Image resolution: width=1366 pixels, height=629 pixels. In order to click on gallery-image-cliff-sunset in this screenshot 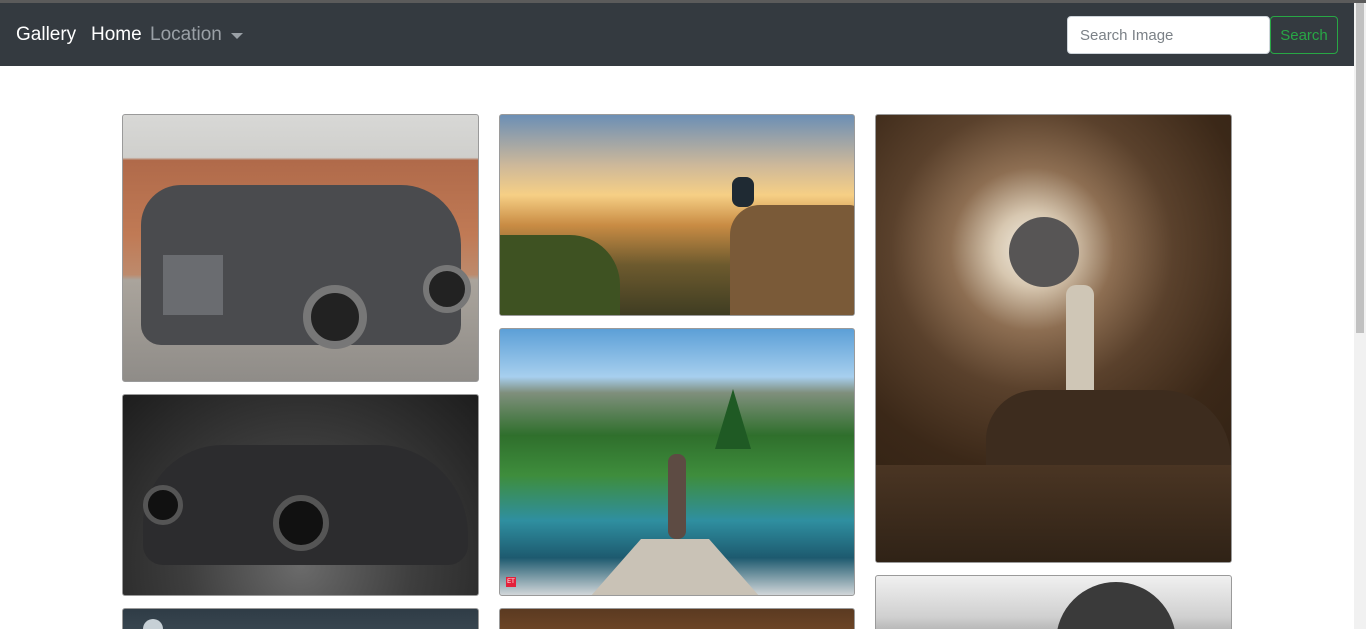, I will do `click(677, 215)`.